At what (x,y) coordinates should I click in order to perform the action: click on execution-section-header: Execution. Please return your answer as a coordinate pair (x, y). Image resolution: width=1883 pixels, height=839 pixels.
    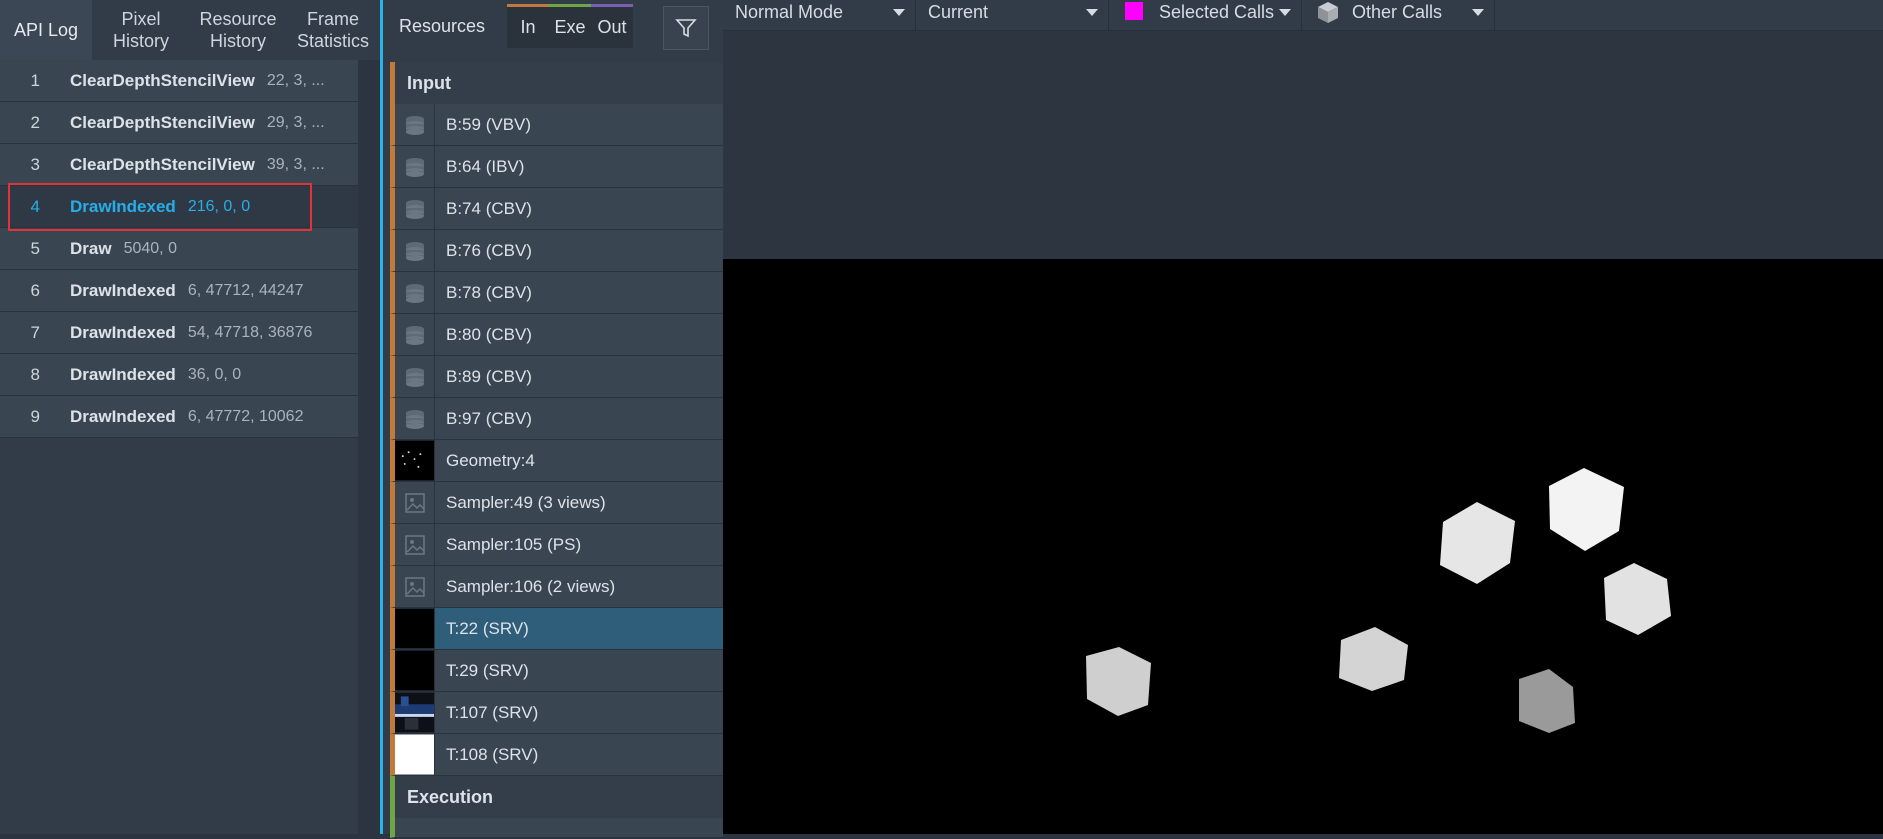
    Looking at the image, I should click on (556, 797).